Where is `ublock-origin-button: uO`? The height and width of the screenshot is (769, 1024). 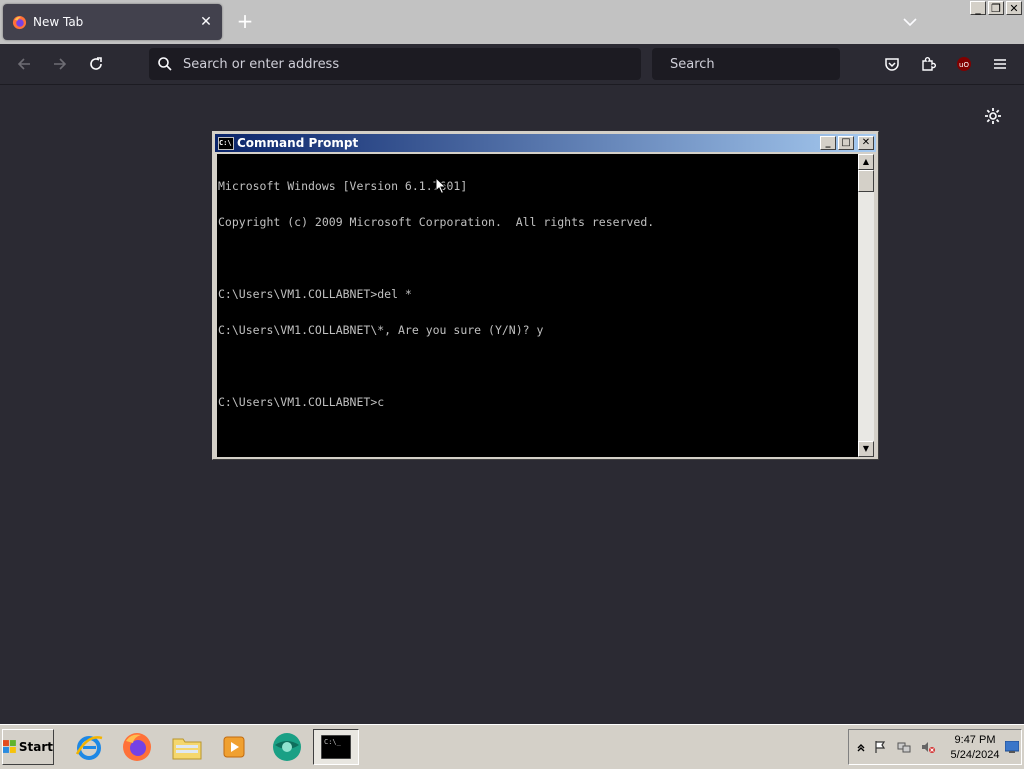
ublock-origin-button: uO is located at coordinates (964, 64).